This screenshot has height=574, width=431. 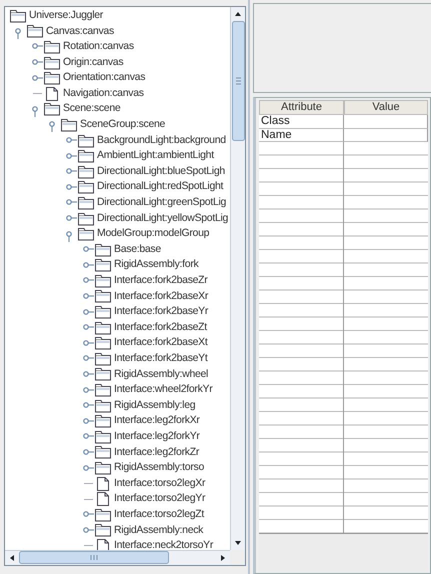 What do you see at coordinates (160, 484) in the screenshot?
I see `tree-node-label: Interface:torso2legXr` at bounding box center [160, 484].